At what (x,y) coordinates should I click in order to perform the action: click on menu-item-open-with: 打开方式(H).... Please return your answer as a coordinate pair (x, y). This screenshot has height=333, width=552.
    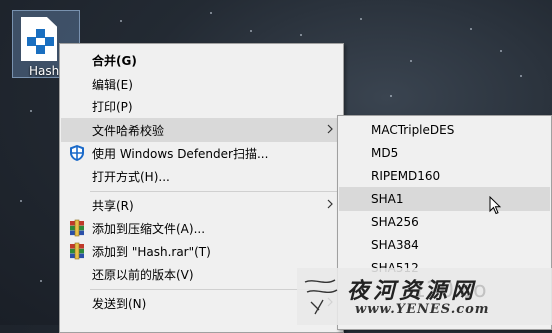
    Looking at the image, I should click on (201, 176).